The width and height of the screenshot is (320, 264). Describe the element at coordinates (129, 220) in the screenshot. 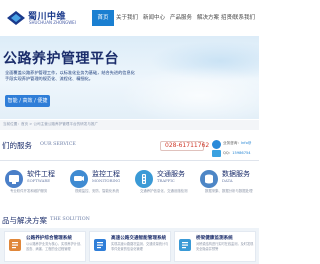

I see `solutions-header: 品与解决方案 THE SOLUTION` at that location.